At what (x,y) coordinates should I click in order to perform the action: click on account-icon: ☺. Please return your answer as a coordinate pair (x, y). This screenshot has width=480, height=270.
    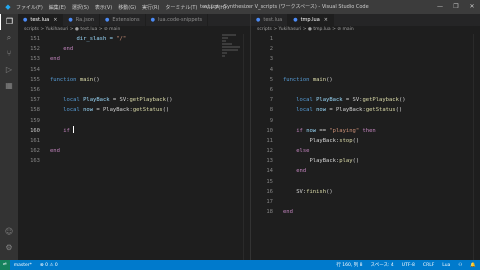
    Looking at the image, I should click on (9, 232).